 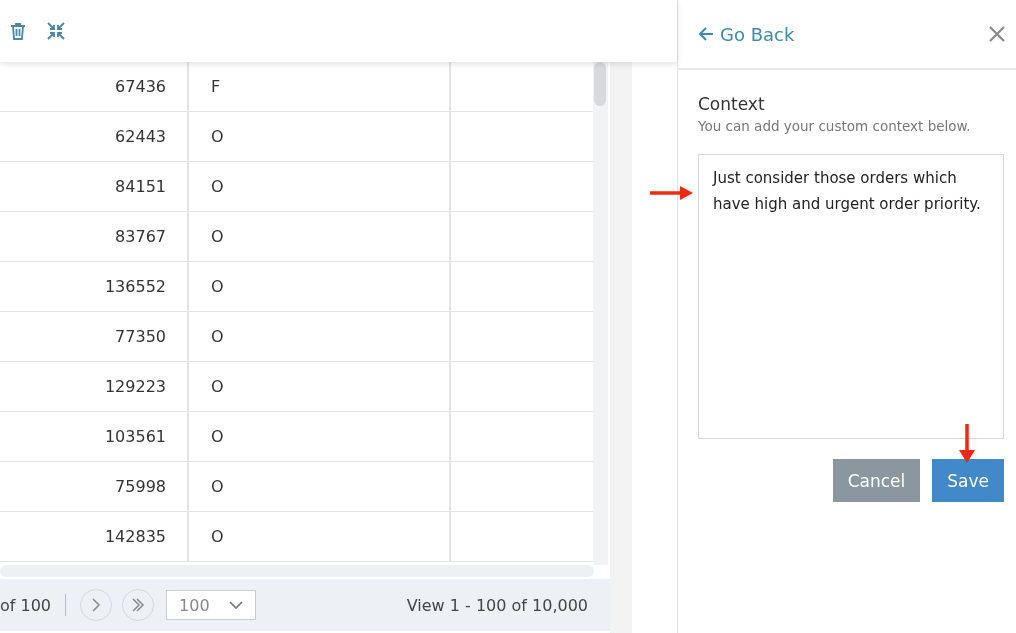 What do you see at coordinates (56, 31) in the screenshot?
I see `collapse-icon` at bounding box center [56, 31].